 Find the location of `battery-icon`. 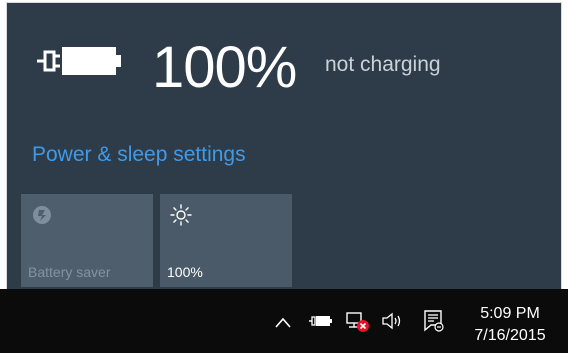

battery-icon is located at coordinates (321, 321).